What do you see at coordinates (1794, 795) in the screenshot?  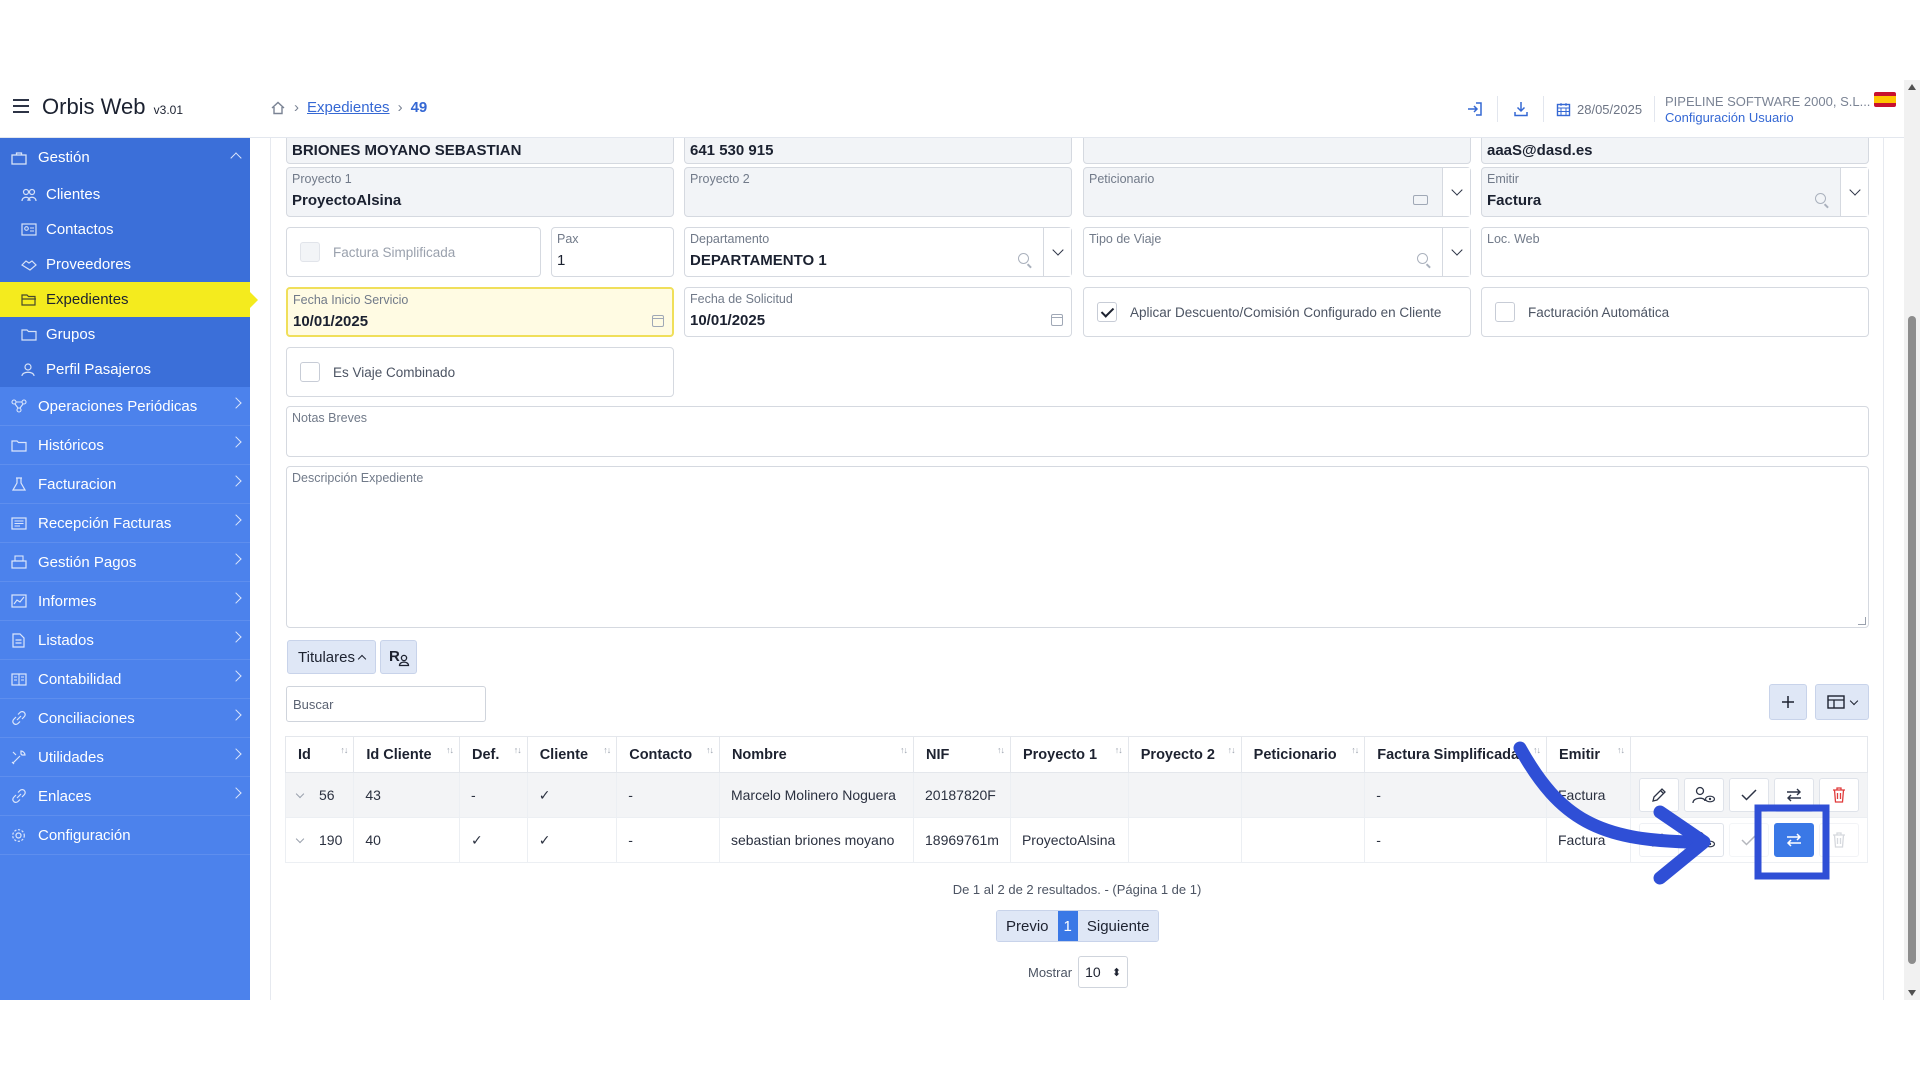 I see `swap-button` at bounding box center [1794, 795].